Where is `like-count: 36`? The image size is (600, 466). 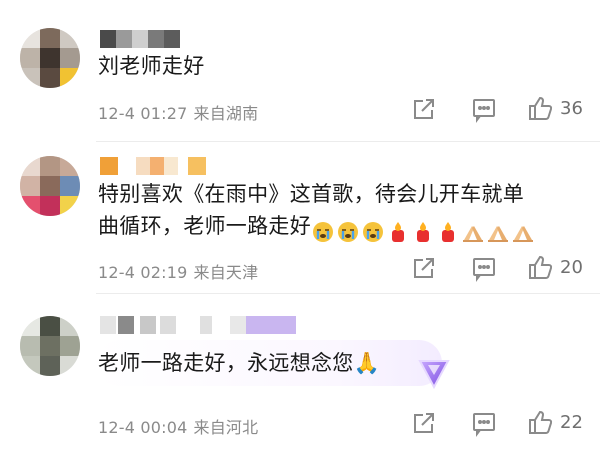
like-count: 36 is located at coordinates (571, 108).